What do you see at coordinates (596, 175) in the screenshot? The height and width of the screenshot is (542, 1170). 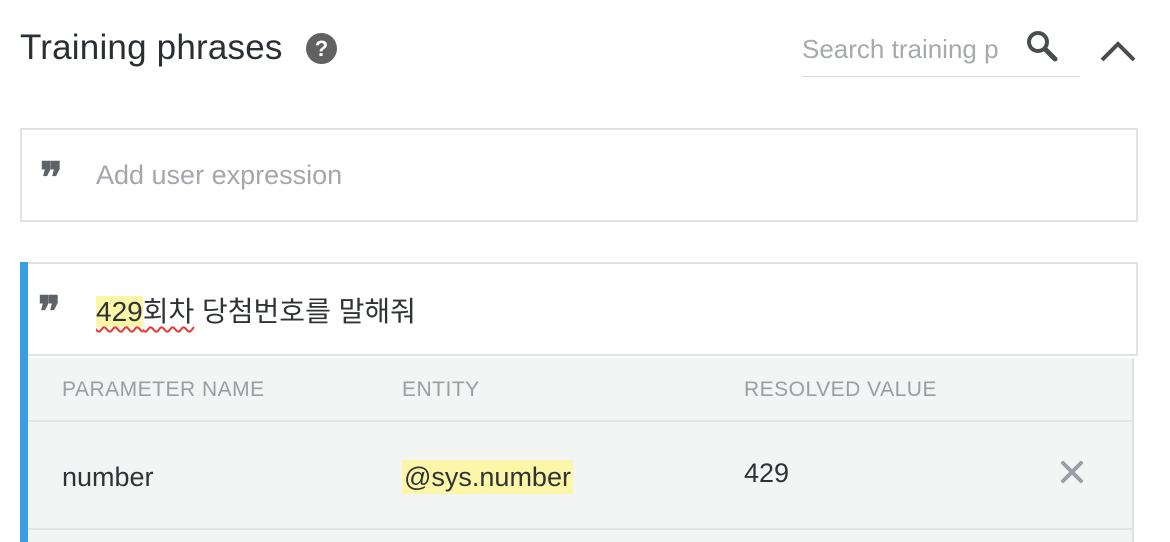 I see `add-user-expression-input` at bounding box center [596, 175].